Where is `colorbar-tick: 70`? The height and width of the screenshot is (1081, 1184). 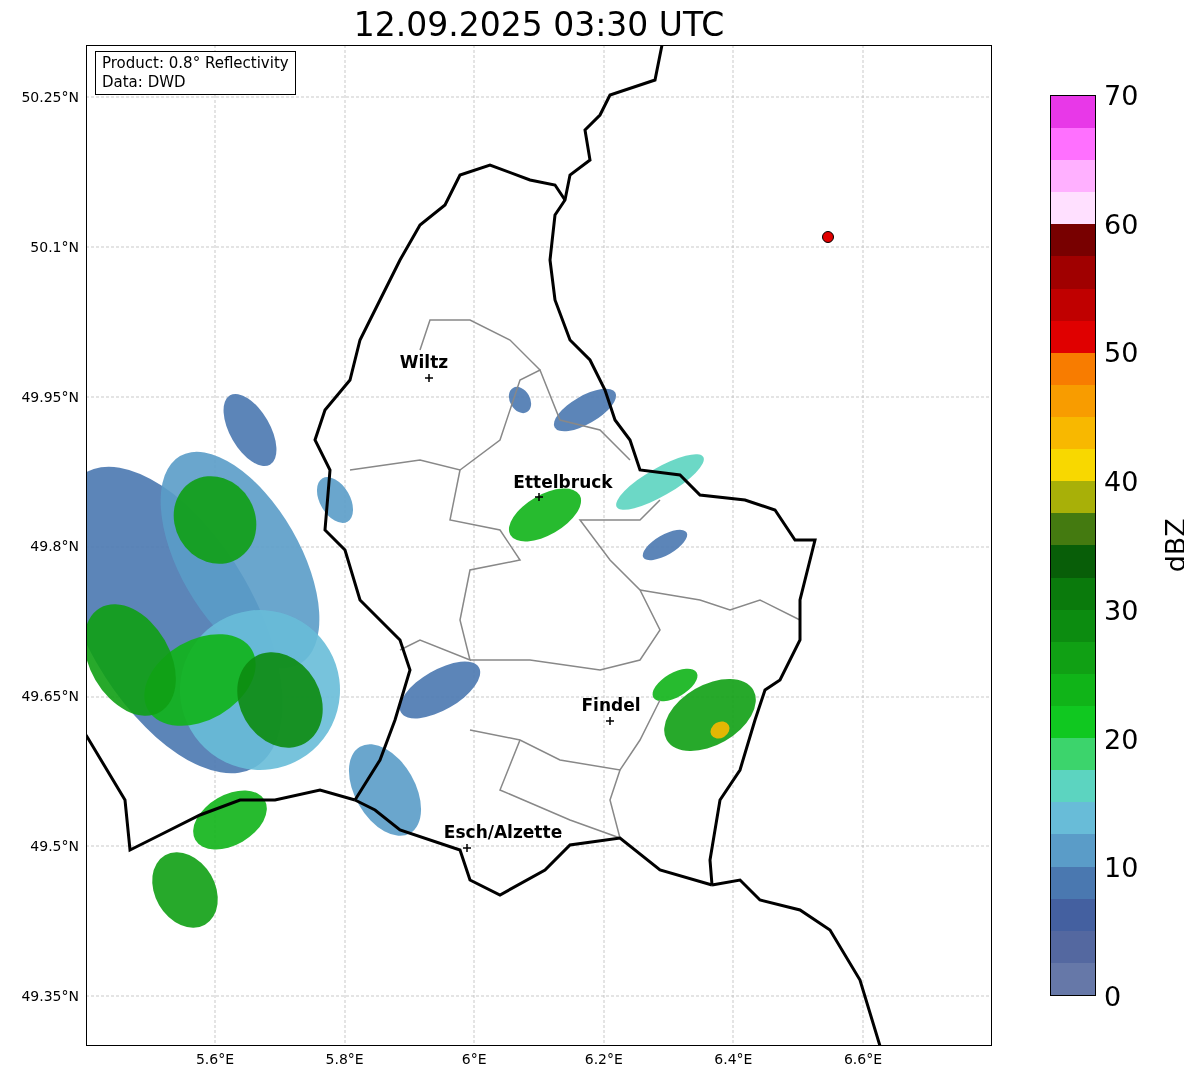 colorbar-tick: 70 is located at coordinates (1121, 95).